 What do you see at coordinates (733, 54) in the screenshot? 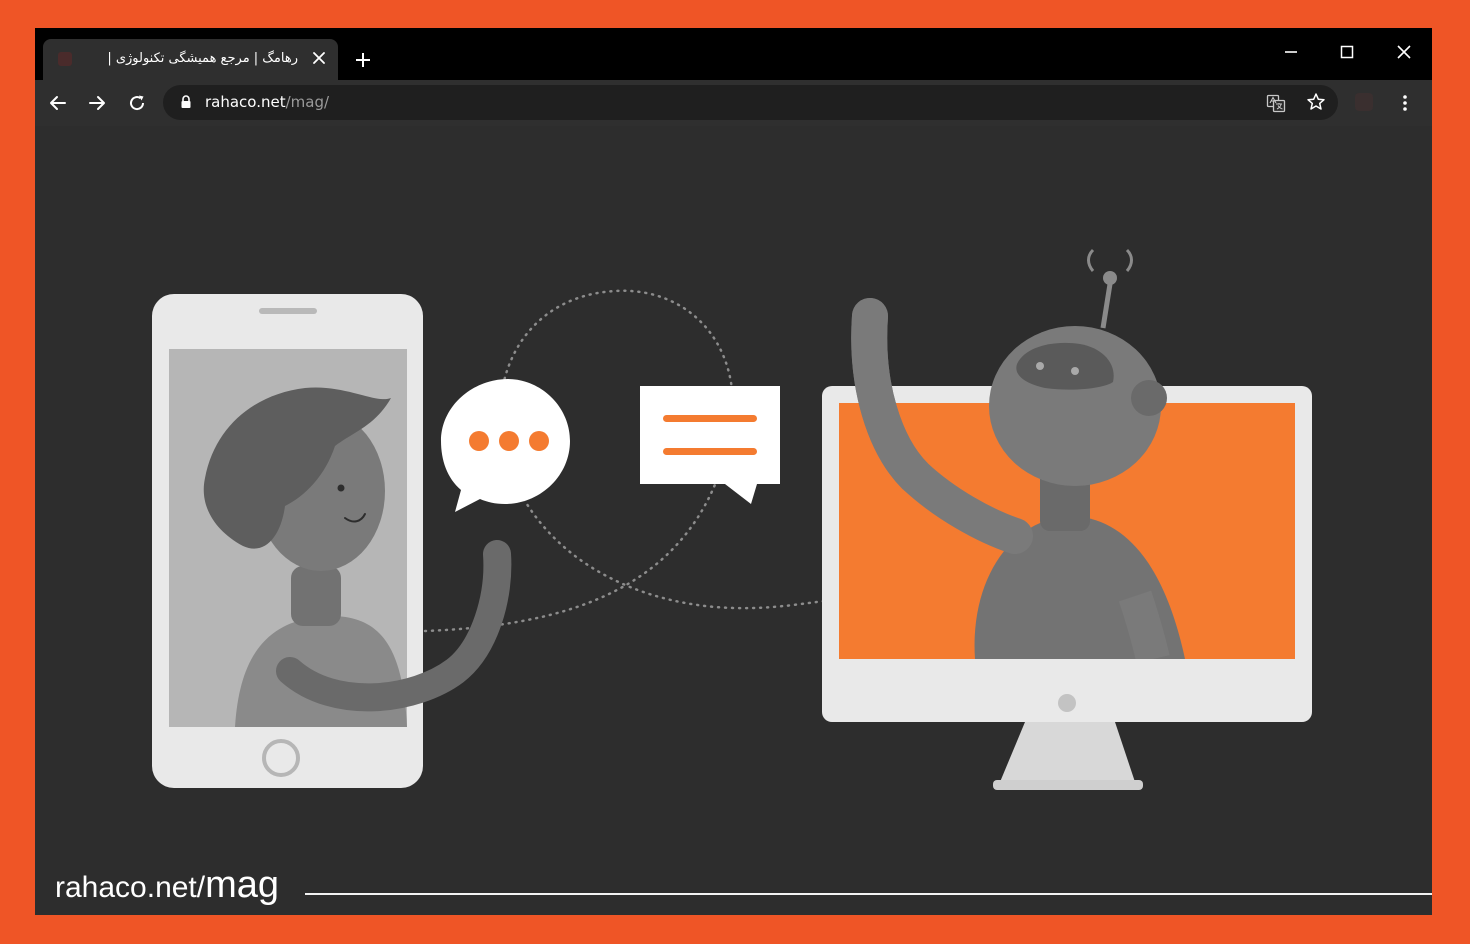
I see `title-bar: رهامگ | مرجع همیشگی تکنولوژی |` at bounding box center [733, 54].